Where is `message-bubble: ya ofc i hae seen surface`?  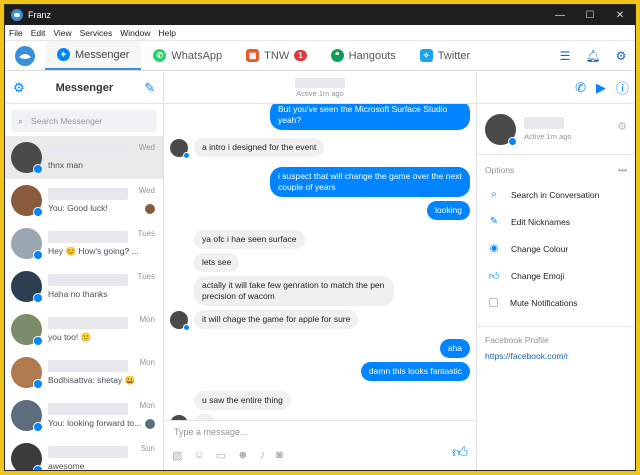
message-bubble: ya ofc i hae seen surface is located at coordinates (249, 239).